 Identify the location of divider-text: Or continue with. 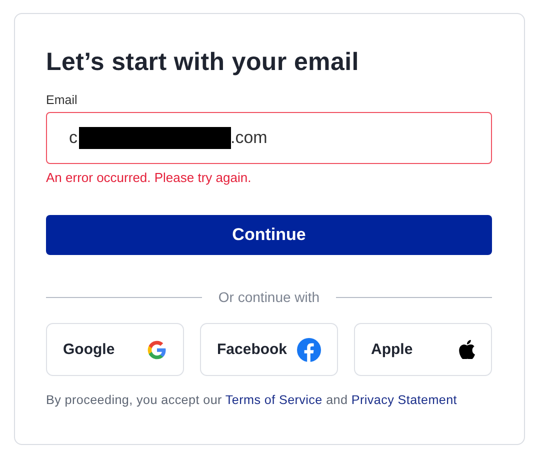
(269, 297).